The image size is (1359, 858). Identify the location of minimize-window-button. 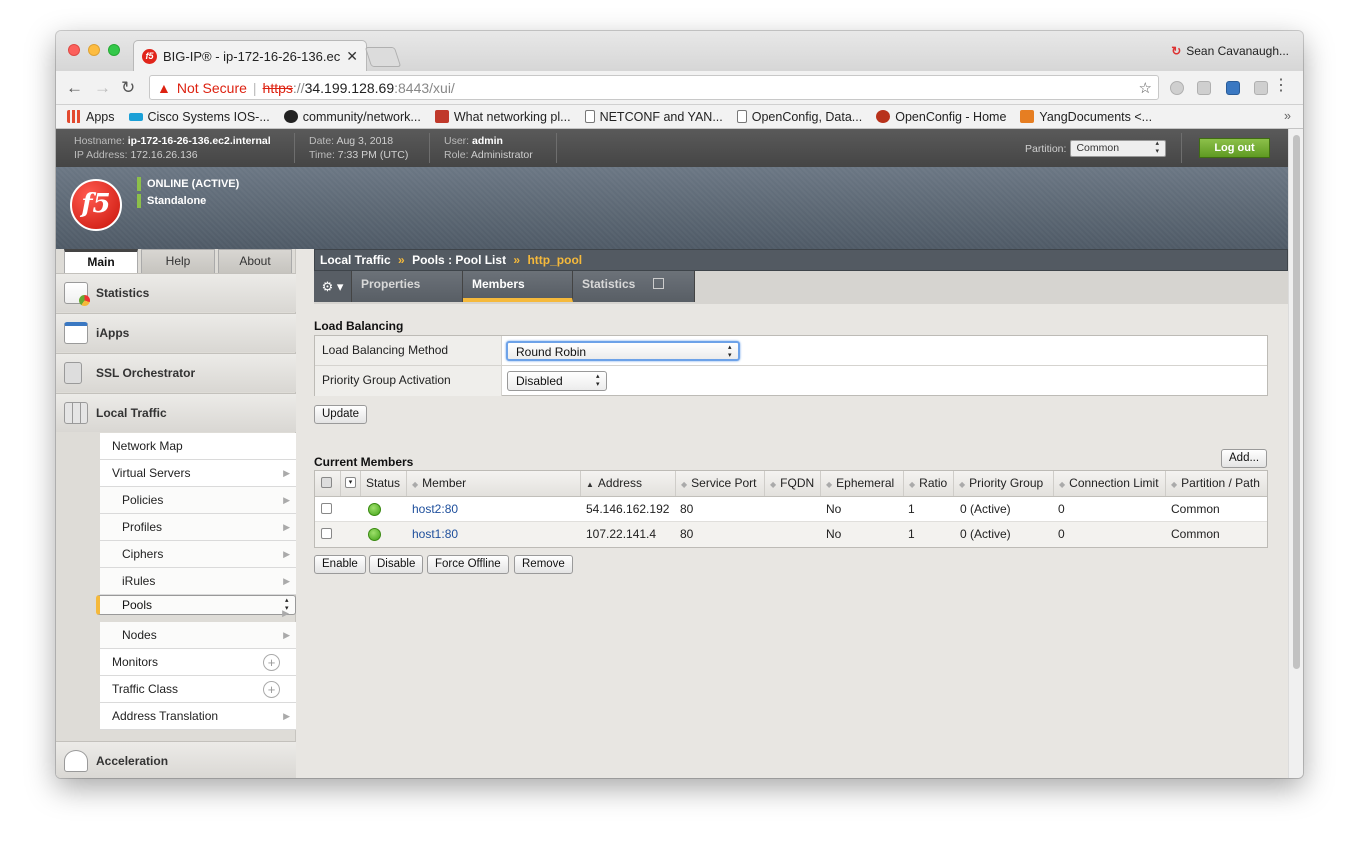
(94, 50).